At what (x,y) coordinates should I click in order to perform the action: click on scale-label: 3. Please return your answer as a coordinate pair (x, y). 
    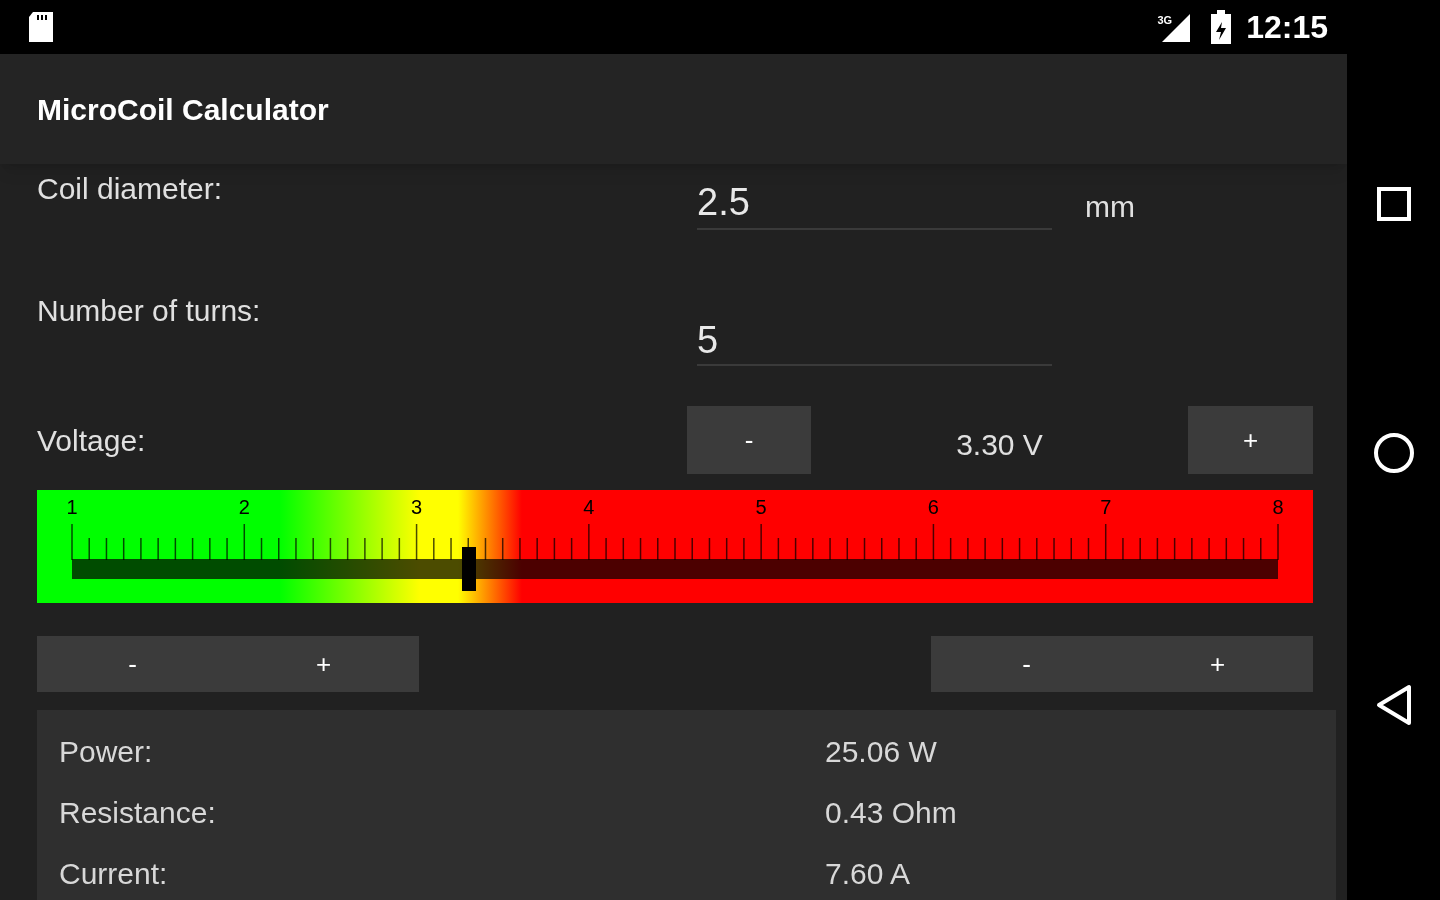
    Looking at the image, I should click on (417, 507).